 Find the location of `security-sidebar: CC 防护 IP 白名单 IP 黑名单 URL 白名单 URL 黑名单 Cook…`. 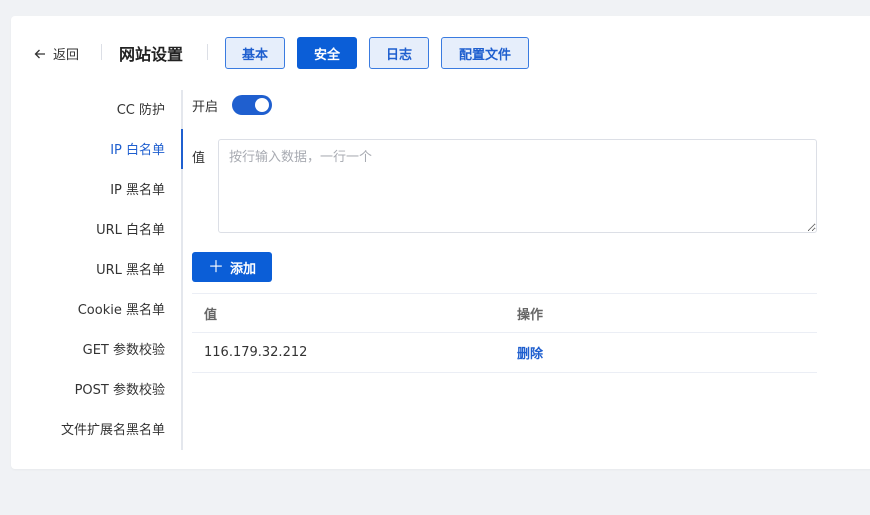

security-sidebar: CC 防护 IP 白名单 IP 黑名单 URL 白名单 URL 黑名单 Cook… is located at coordinates (97, 269).